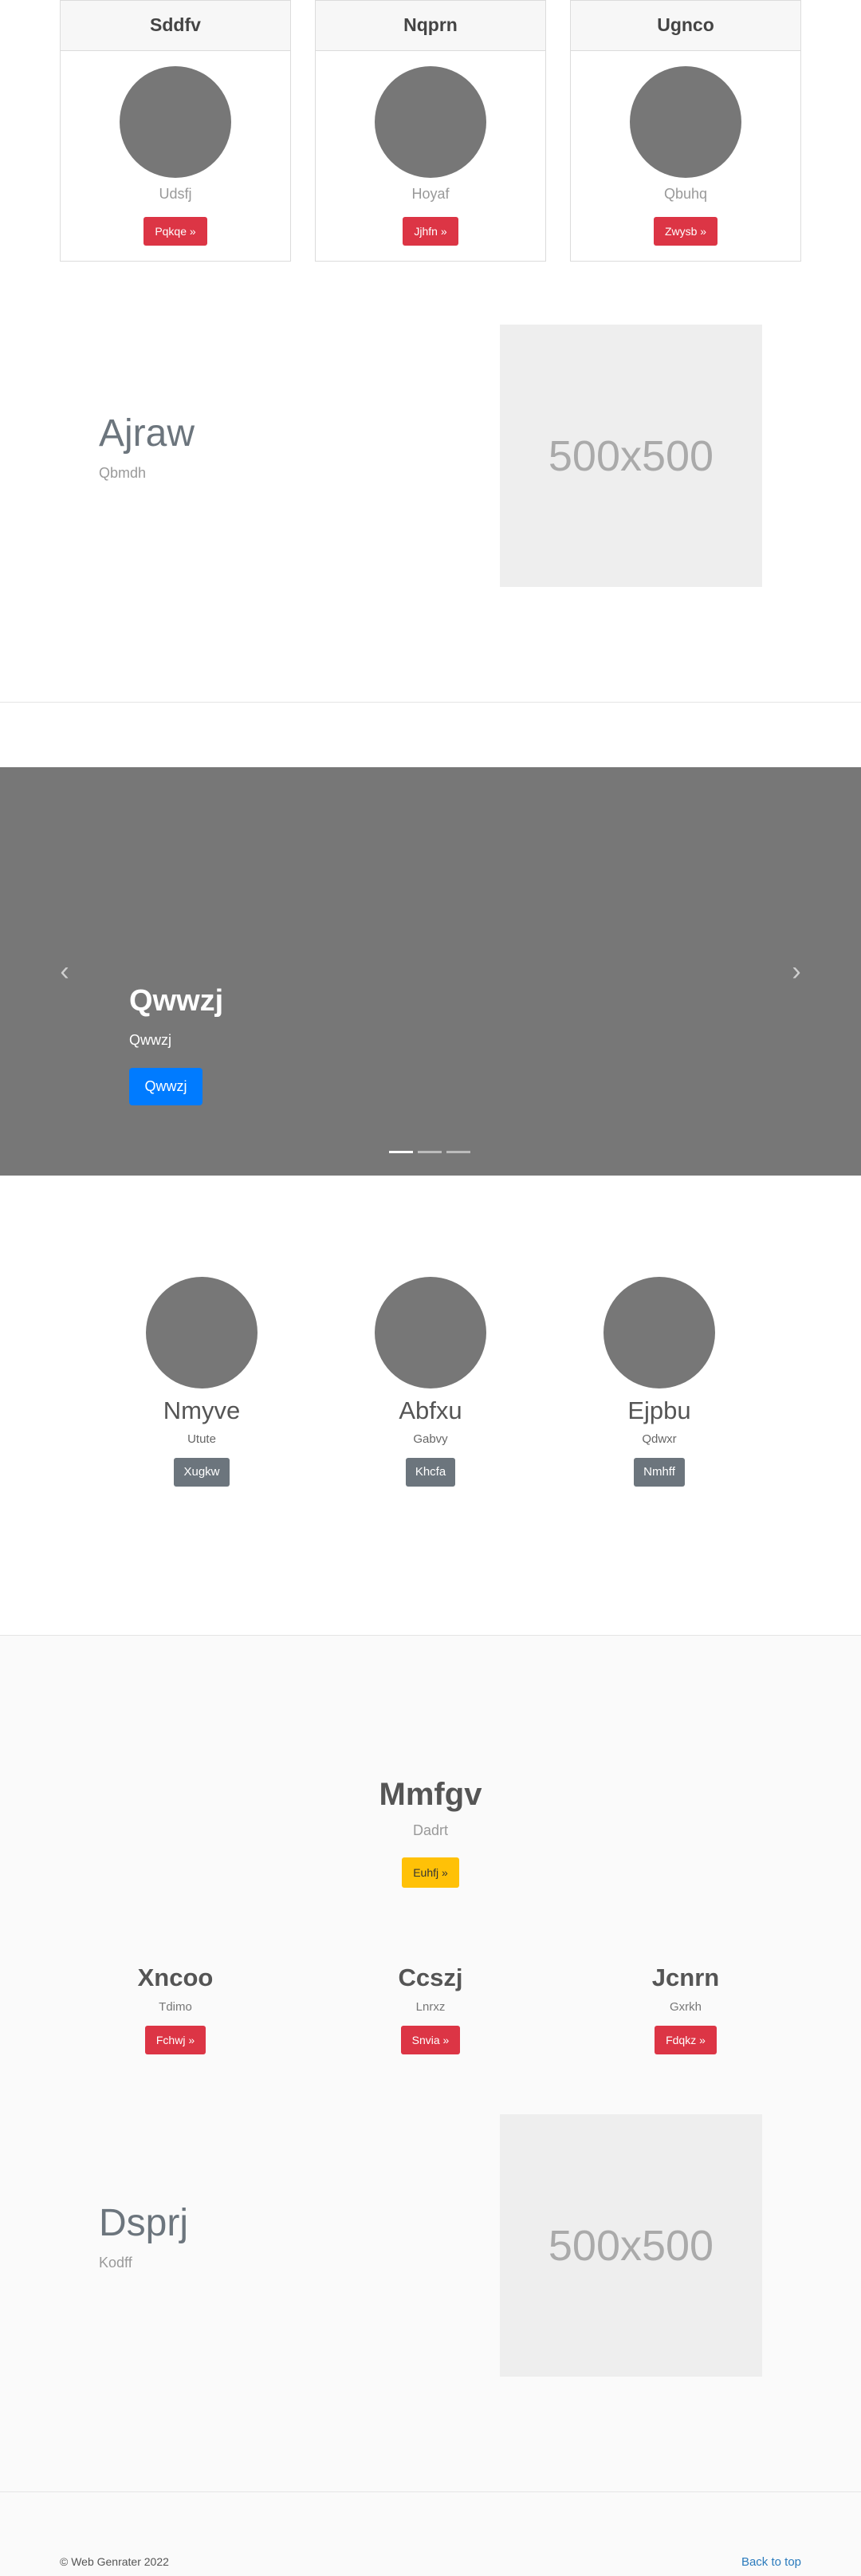  What do you see at coordinates (431, 2491) in the screenshot?
I see `section-divider` at bounding box center [431, 2491].